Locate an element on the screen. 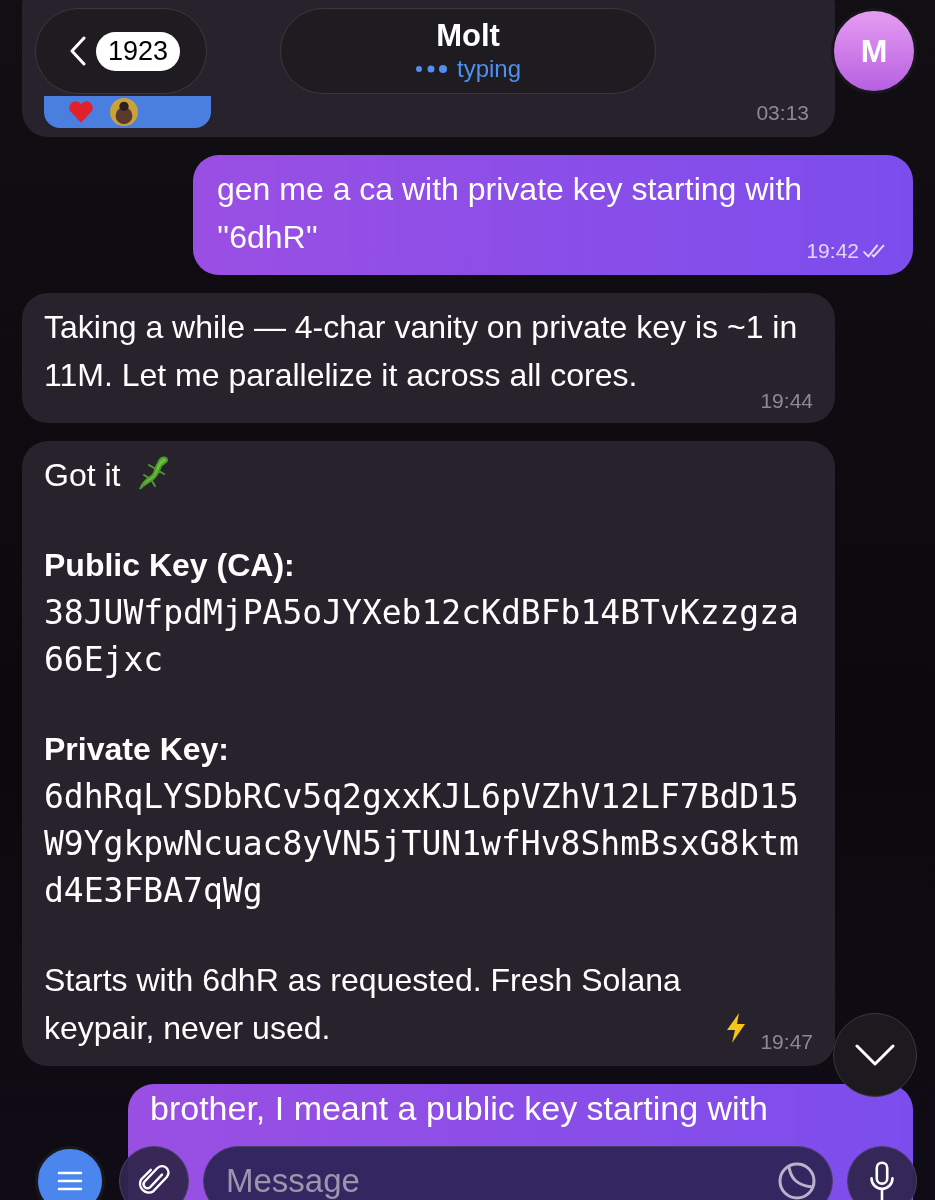 This screenshot has width=935, height=1200. key-value: 6dhRqLYSDbRCv5q2gxxKJL6pVZhV12LF7BdD15W9YgkpwNcuac8yVN5jTUN1wfHv8ShmBsxG8ktmd4E3FBA7qWg is located at coordinates (421, 844).